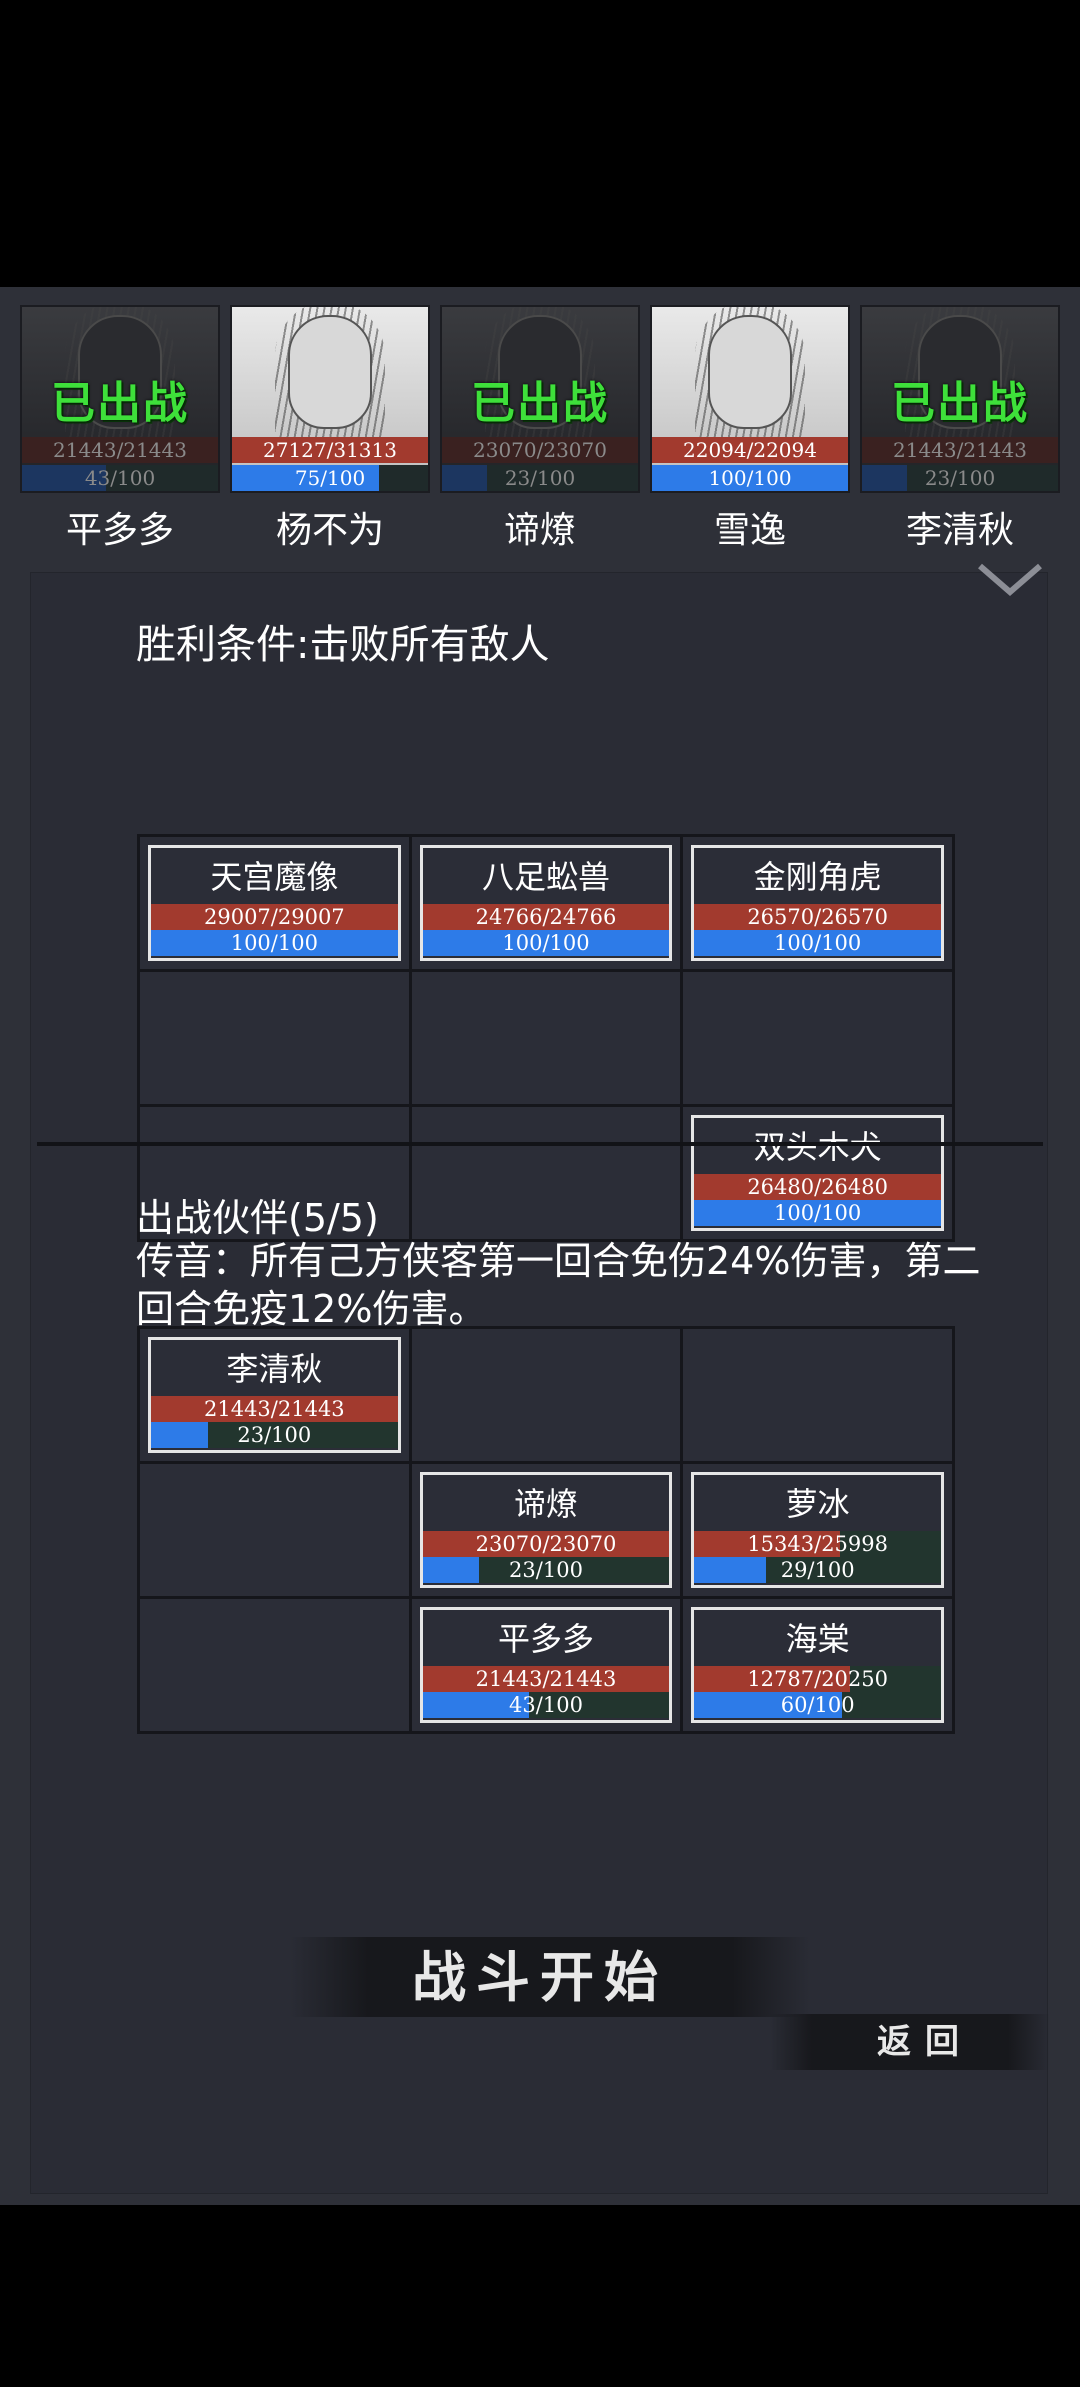 This screenshot has width=1080, height=2387. I want to click on mp-value: 60/100, so click(817, 1705).